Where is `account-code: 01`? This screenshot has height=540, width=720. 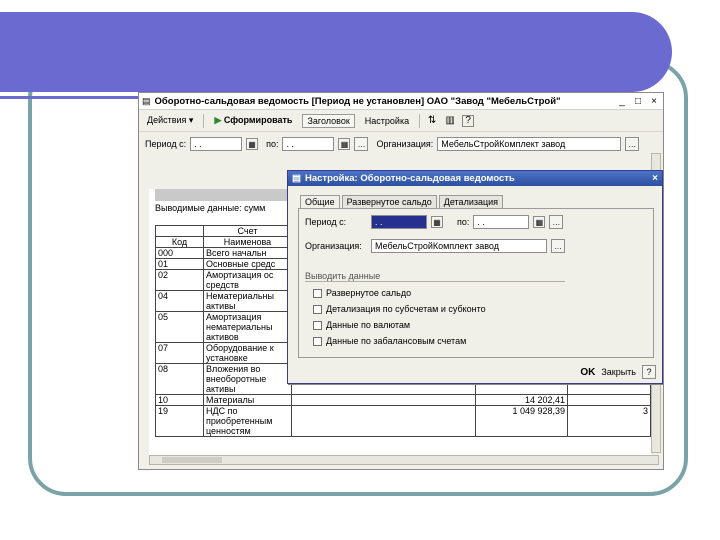 account-code: 01 is located at coordinates (179, 264).